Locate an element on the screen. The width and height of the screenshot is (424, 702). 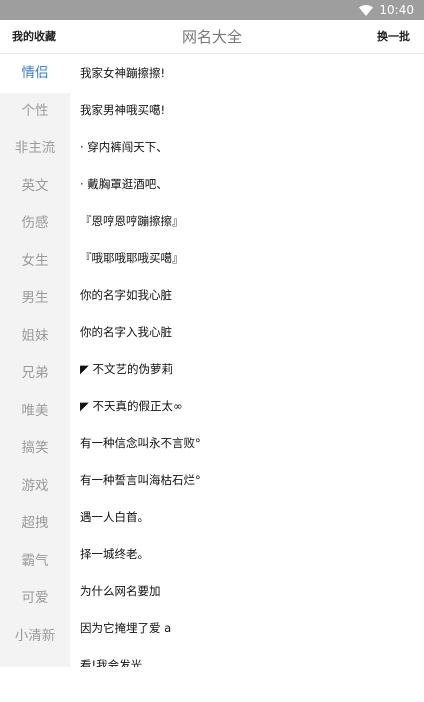
list-item: ◤ 不文艺的伪萝莉 is located at coordinates (247, 369).